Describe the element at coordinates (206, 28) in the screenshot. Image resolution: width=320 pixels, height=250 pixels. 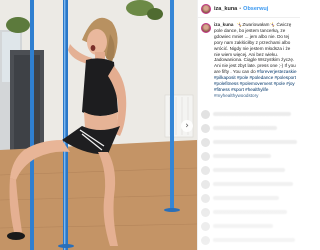
I see `caption-avatar` at that location.